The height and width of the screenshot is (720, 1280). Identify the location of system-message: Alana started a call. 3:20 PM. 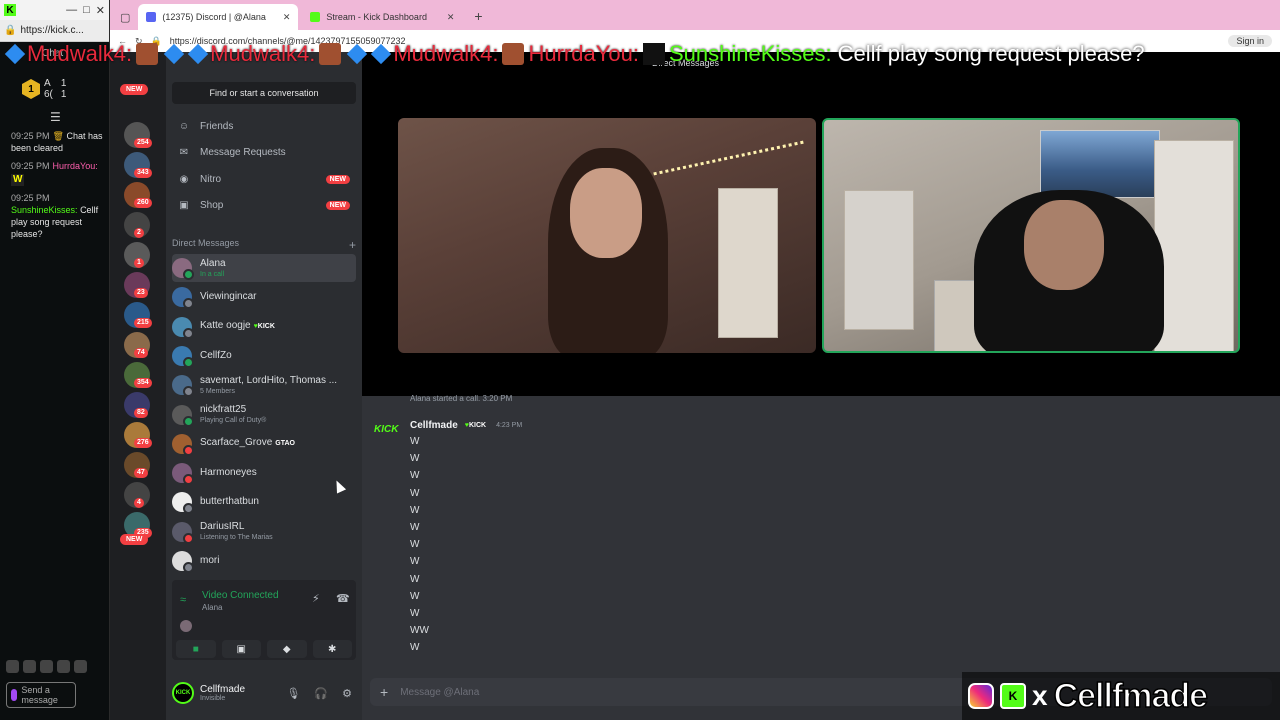
(461, 398).